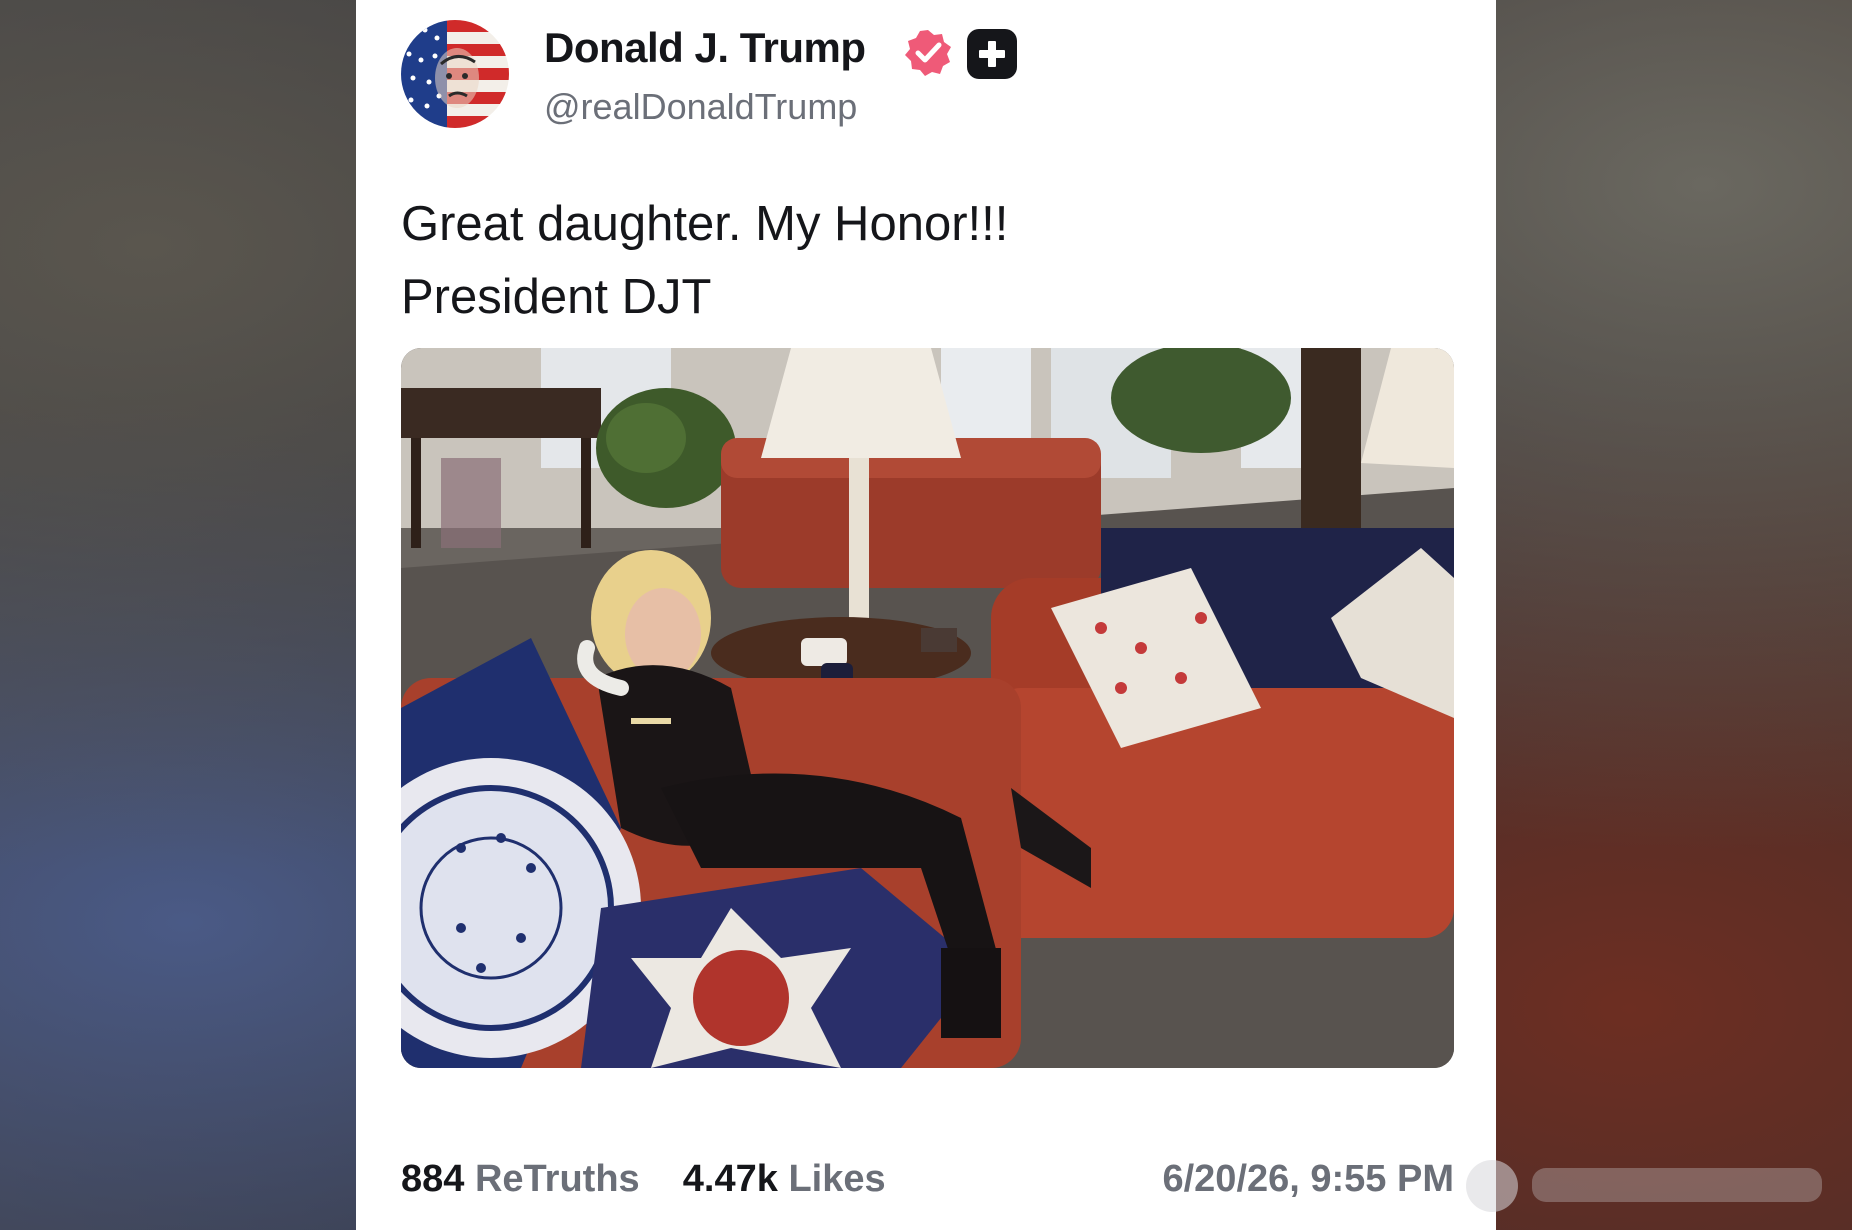 This screenshot has height=1230, width=1852. I want to click on avatar, so click(455, 74).